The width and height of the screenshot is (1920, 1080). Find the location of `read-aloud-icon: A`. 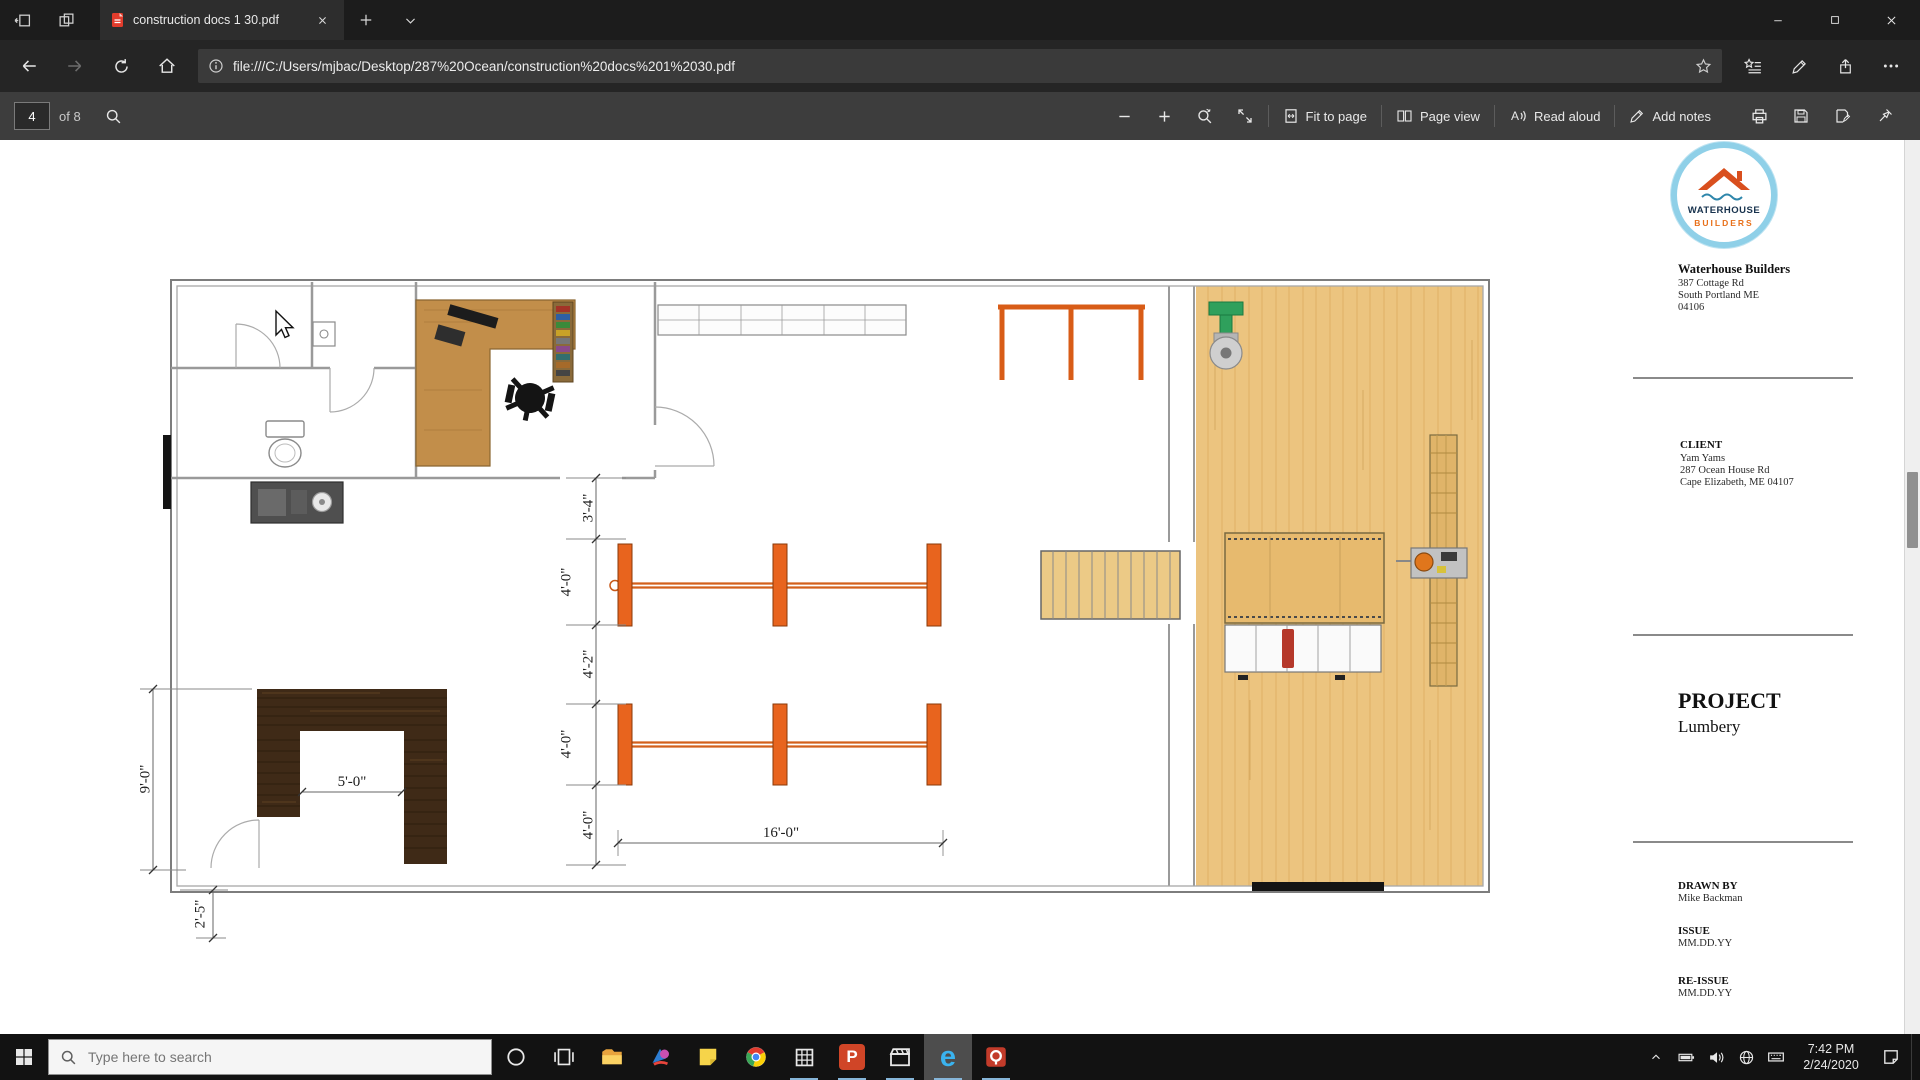

read-aloud-icon: A is located at coordinates (1518, 116).